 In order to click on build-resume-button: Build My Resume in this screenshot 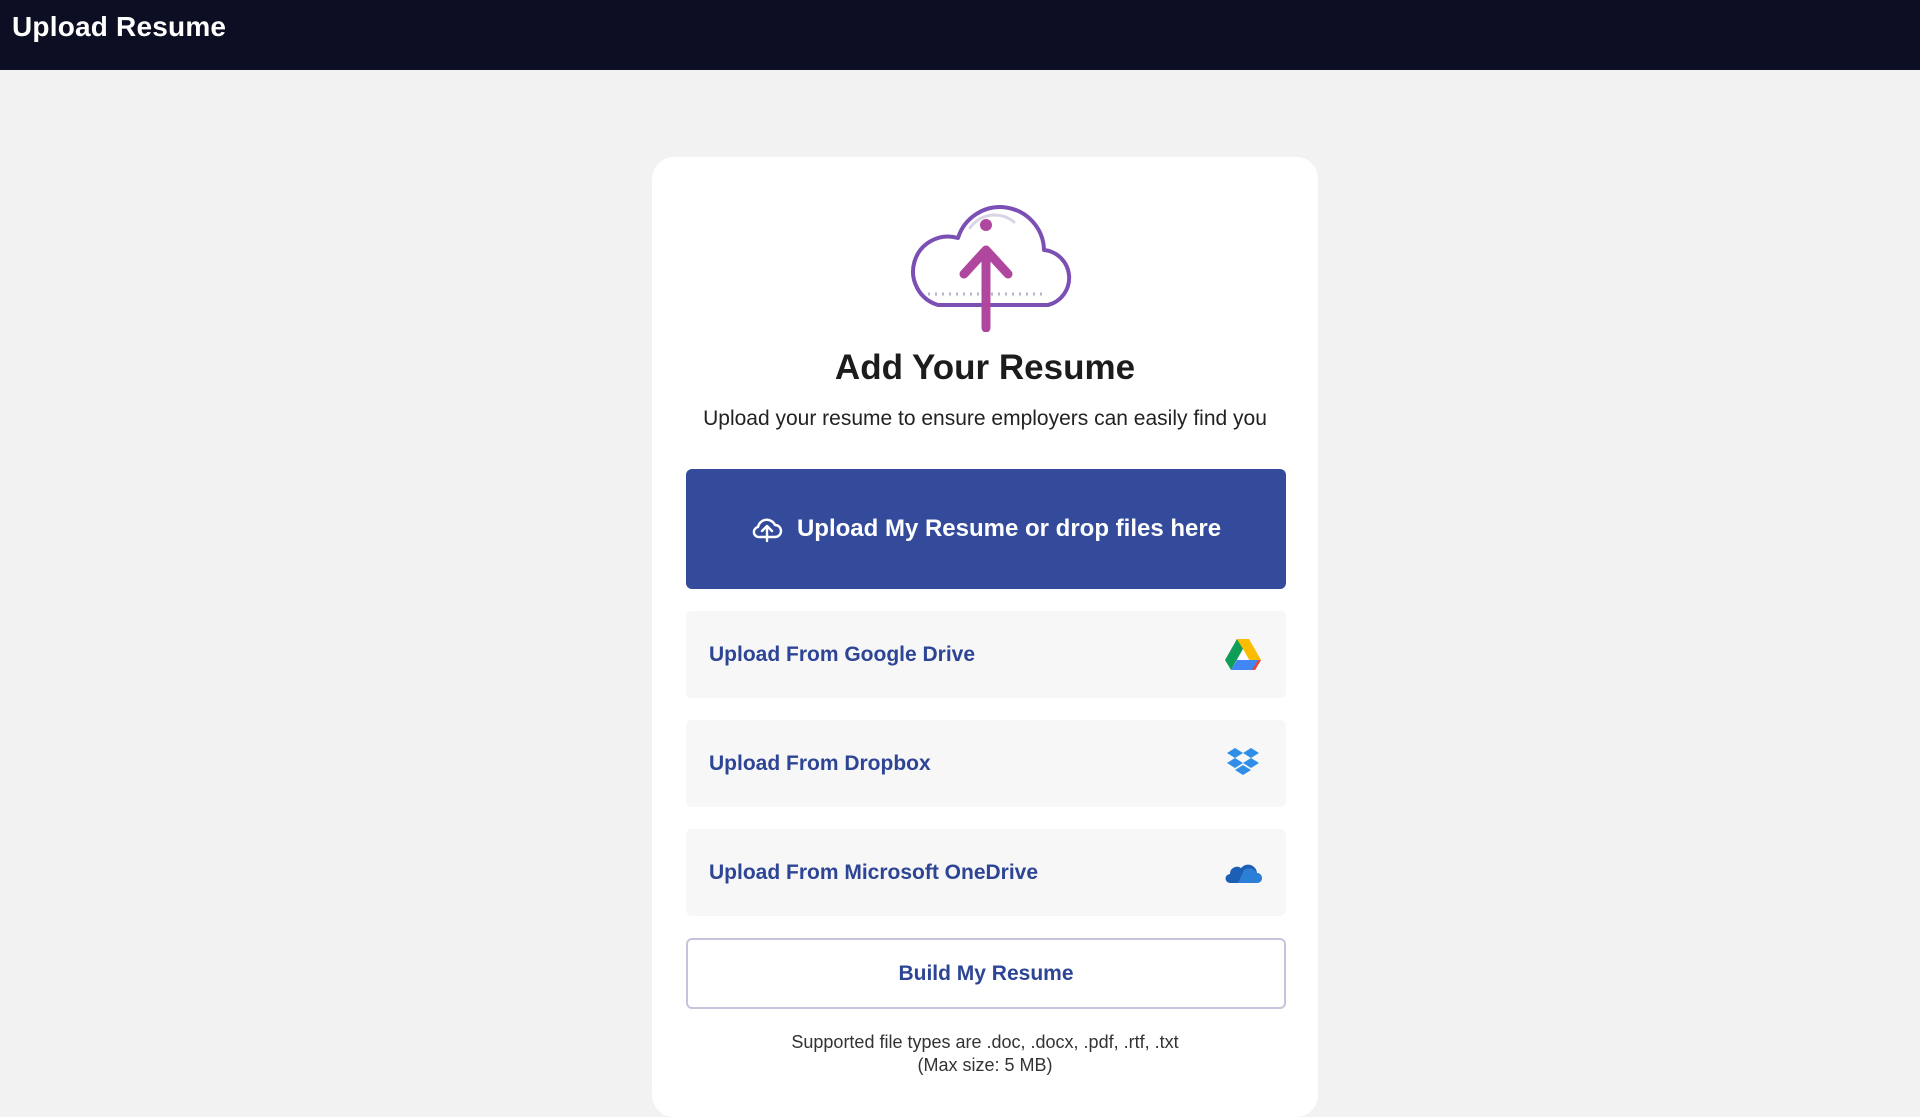, I will do `click(986, 973)`.